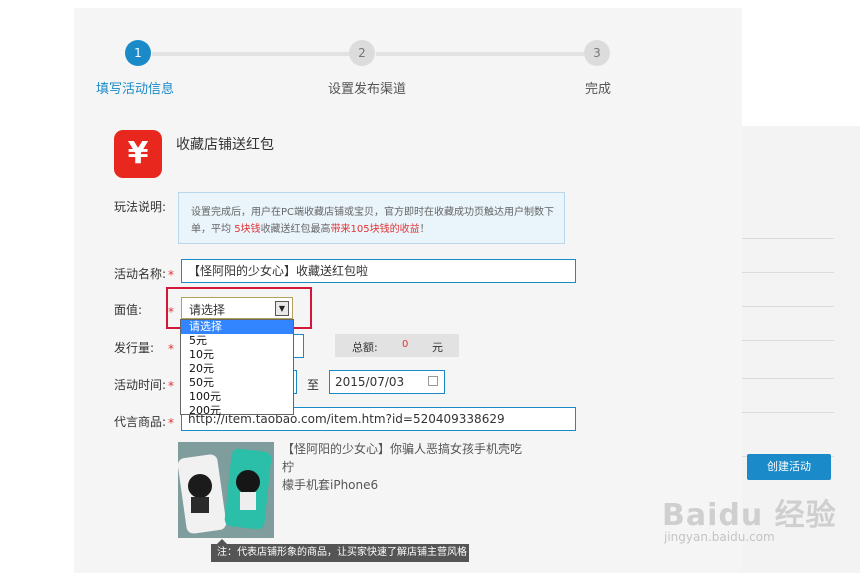  What do you see at coordinates (140, 274) in the screenshot?
I see `name-label: 活动名称:` at bounding box center [140, 274].